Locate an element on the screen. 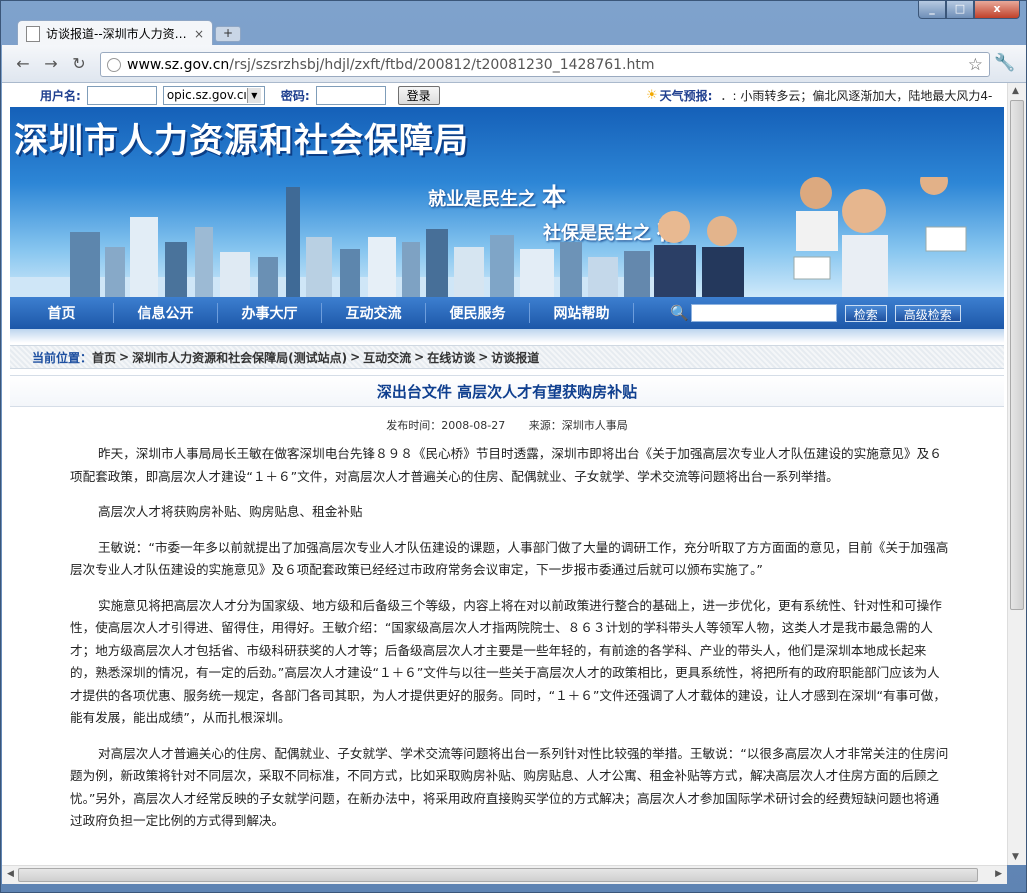 Image resolution: width=1027 pixels, height=893 pixels. sun-icon: ☀ is located at coordinates (652, 95).